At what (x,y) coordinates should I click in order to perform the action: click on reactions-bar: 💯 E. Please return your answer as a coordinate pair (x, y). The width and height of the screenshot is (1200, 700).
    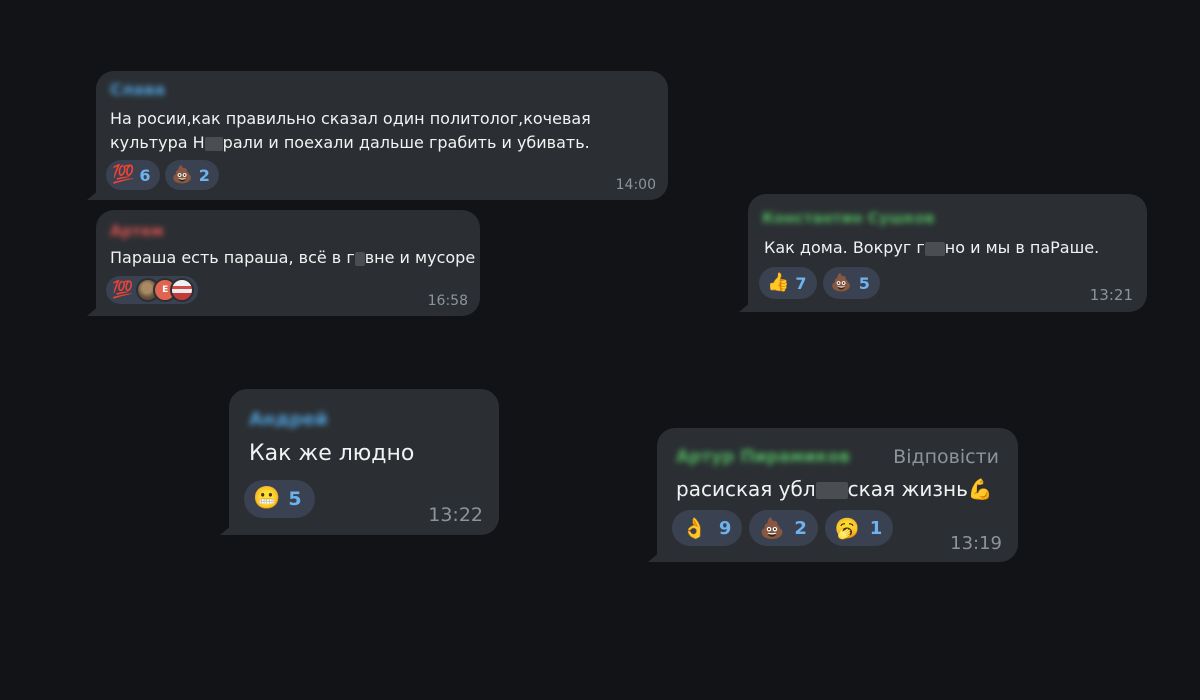
    Looking at the image, I should click on (152, 290).